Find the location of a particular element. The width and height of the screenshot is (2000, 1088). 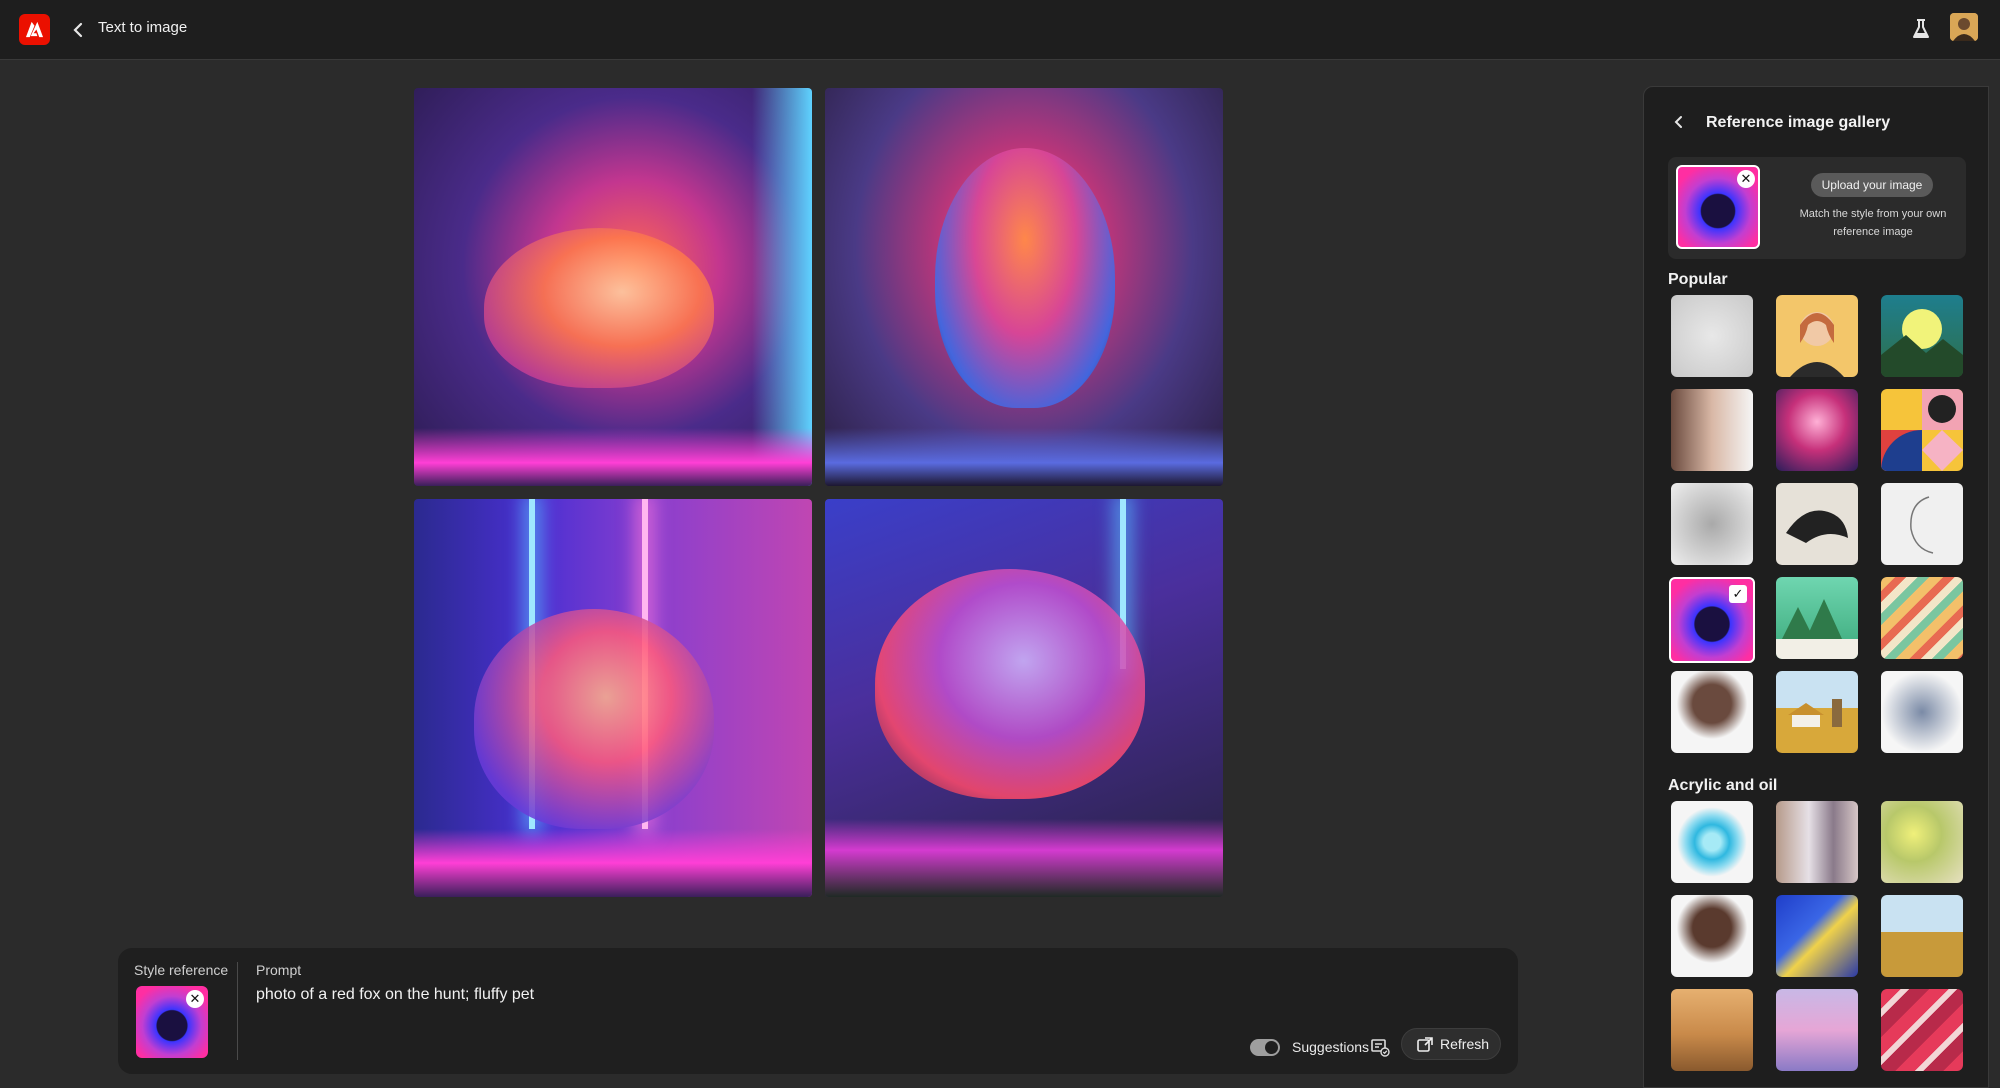

section-acrylic-oil: Acrylic and oil is located at coordinates (1723, 785).